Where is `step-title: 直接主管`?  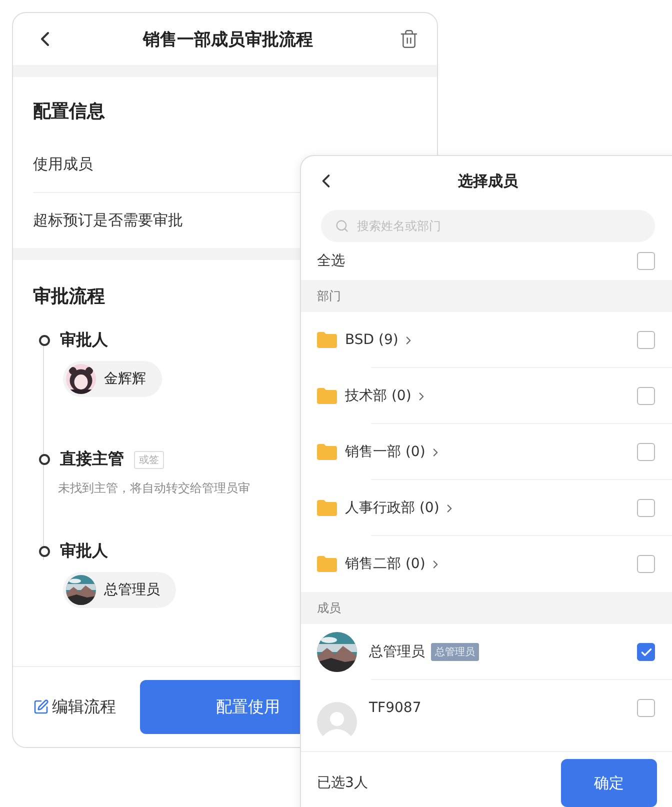 step-title: 直接主管 is located at coordinates (92, 459).